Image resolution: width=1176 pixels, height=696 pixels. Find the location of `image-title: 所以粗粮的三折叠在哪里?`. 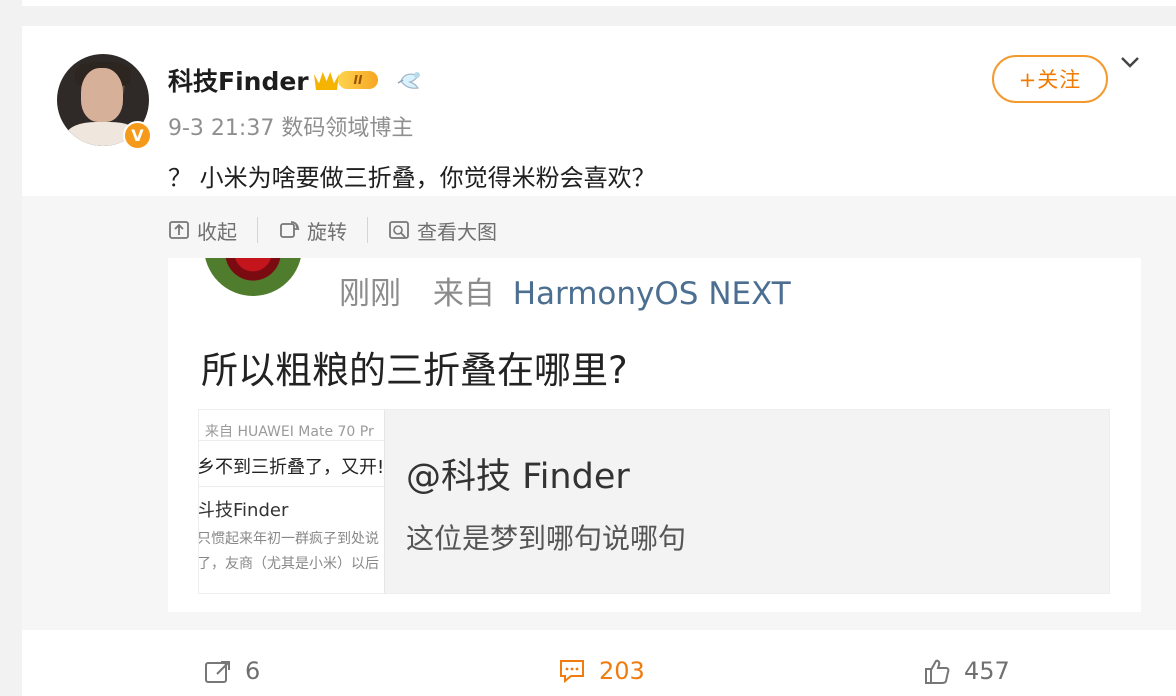

image-title: 所以粗粮的三折叠在哪里? is located at coordinates (414, 370).